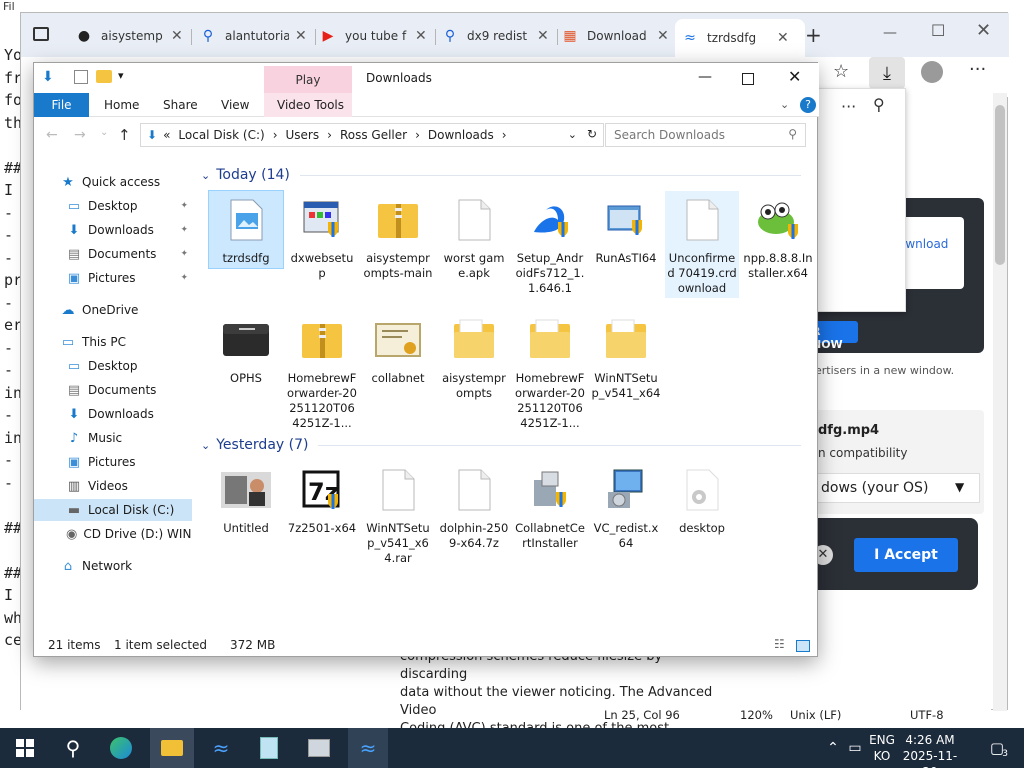  I want to click on nav-item-onedrive: ☁ OneDrive, so click(113, 310).